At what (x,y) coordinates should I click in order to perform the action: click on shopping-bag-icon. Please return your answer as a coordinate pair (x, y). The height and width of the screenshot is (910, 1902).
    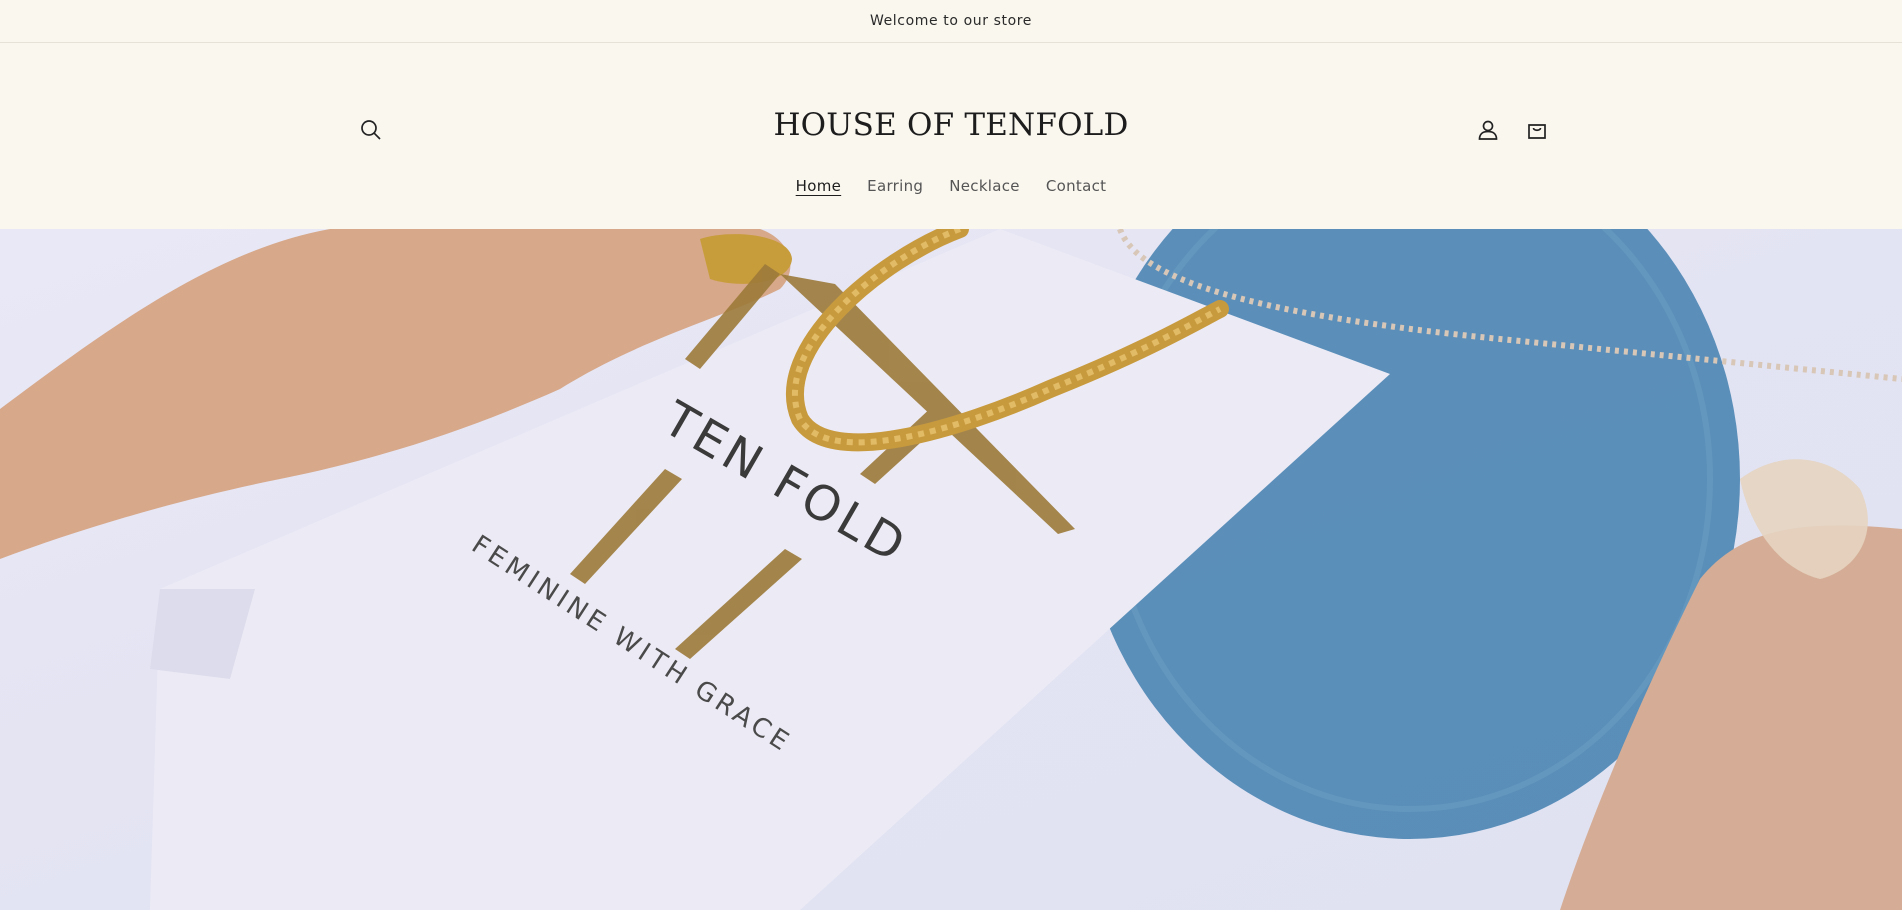
    Looking at the image, I should click on (1537, 131).